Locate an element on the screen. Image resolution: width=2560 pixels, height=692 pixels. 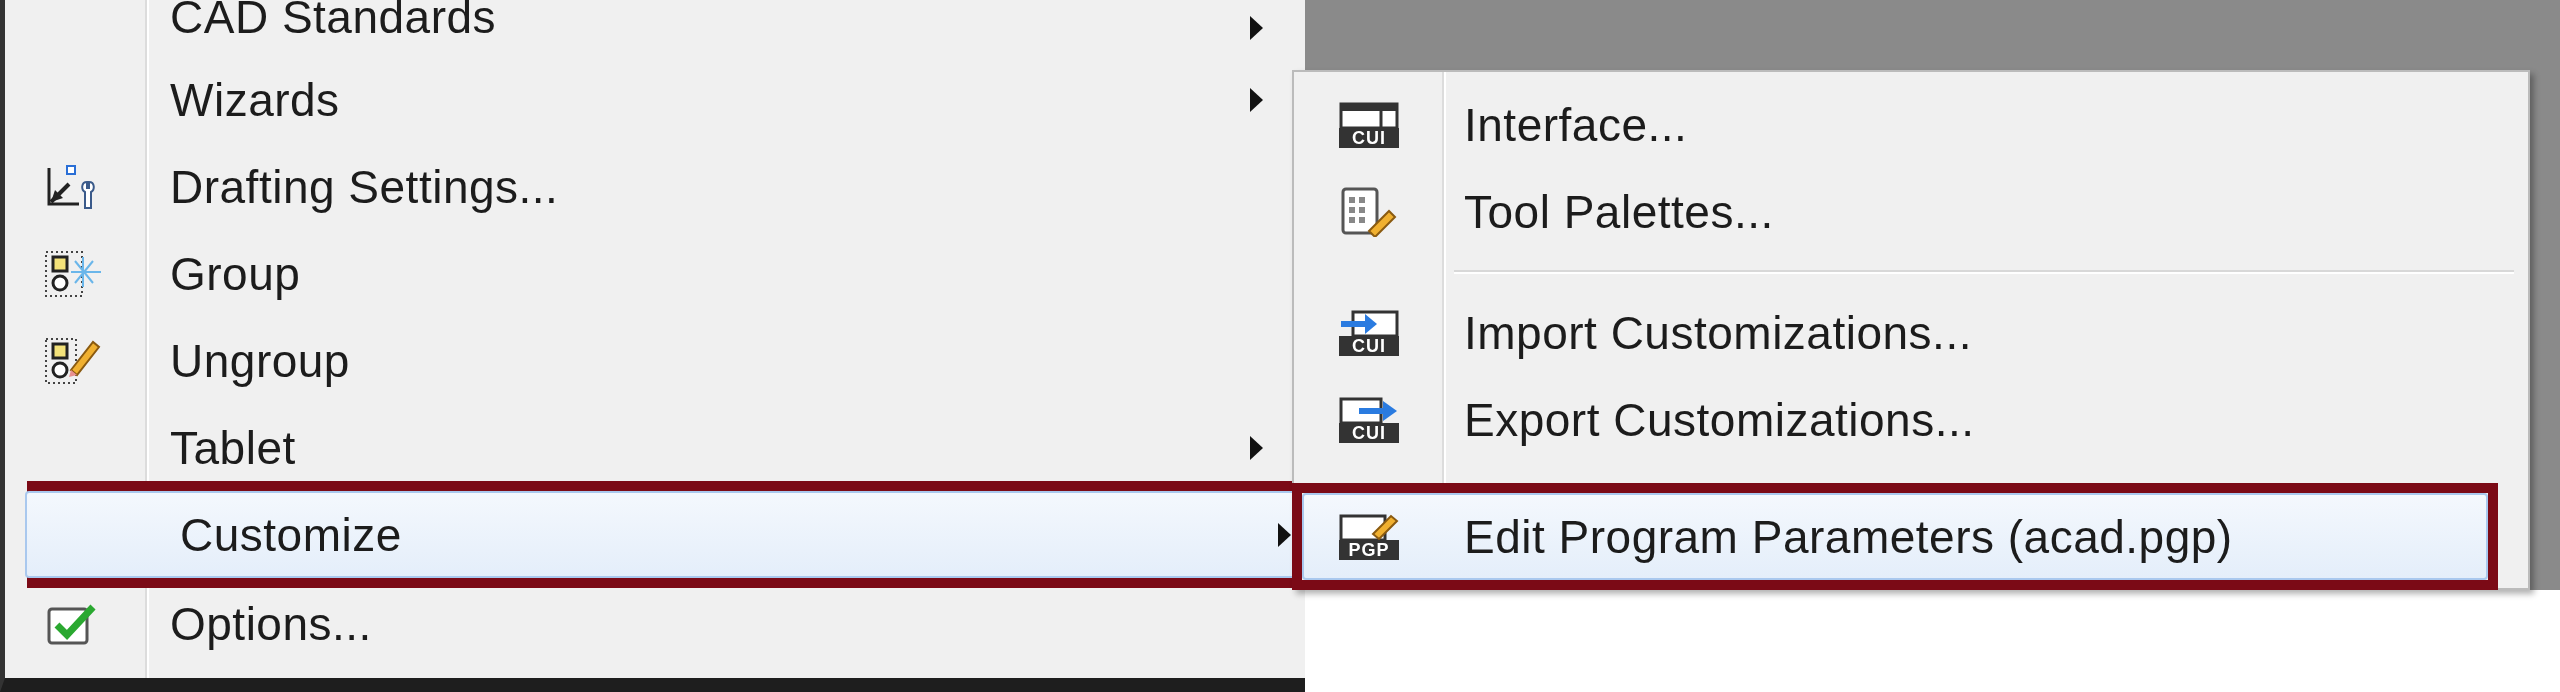
calculator-pencil-icon is located at coordinates (1369, 211).